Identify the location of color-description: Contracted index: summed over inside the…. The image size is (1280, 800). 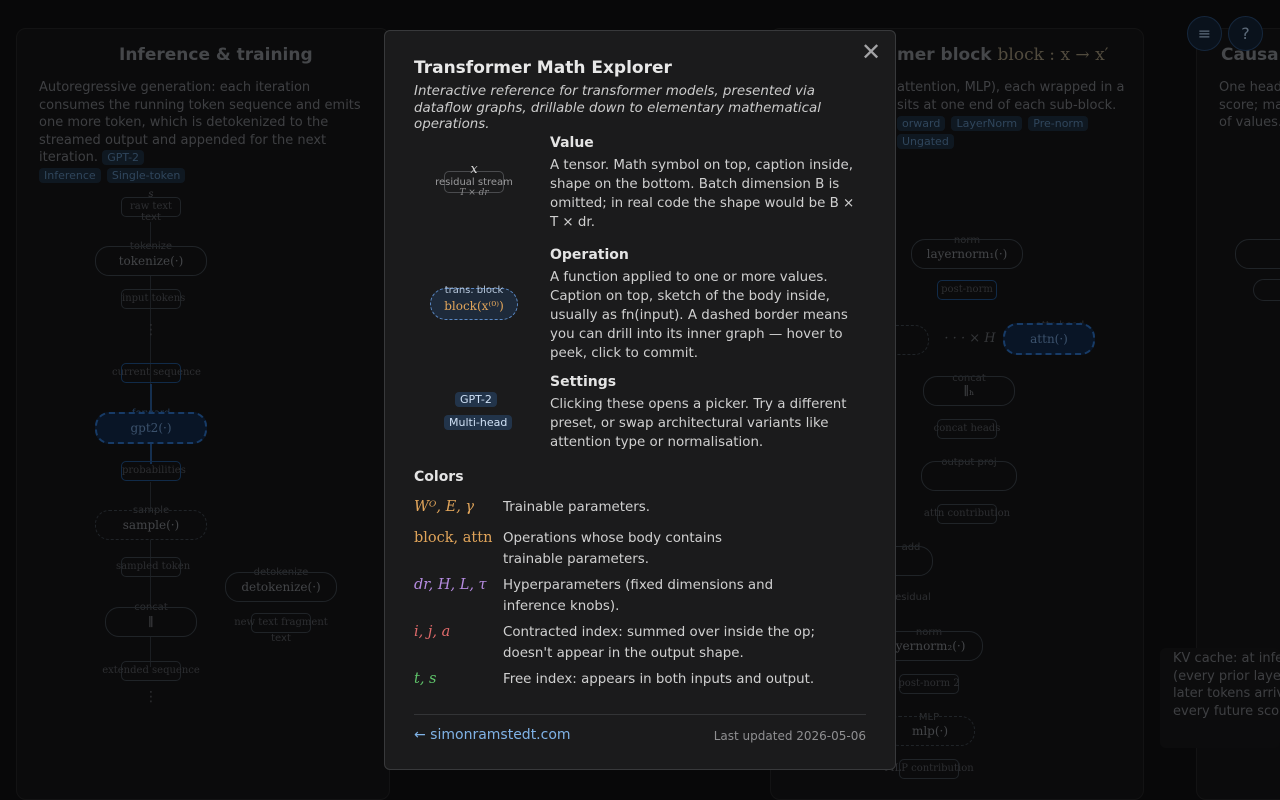
(659, 643).